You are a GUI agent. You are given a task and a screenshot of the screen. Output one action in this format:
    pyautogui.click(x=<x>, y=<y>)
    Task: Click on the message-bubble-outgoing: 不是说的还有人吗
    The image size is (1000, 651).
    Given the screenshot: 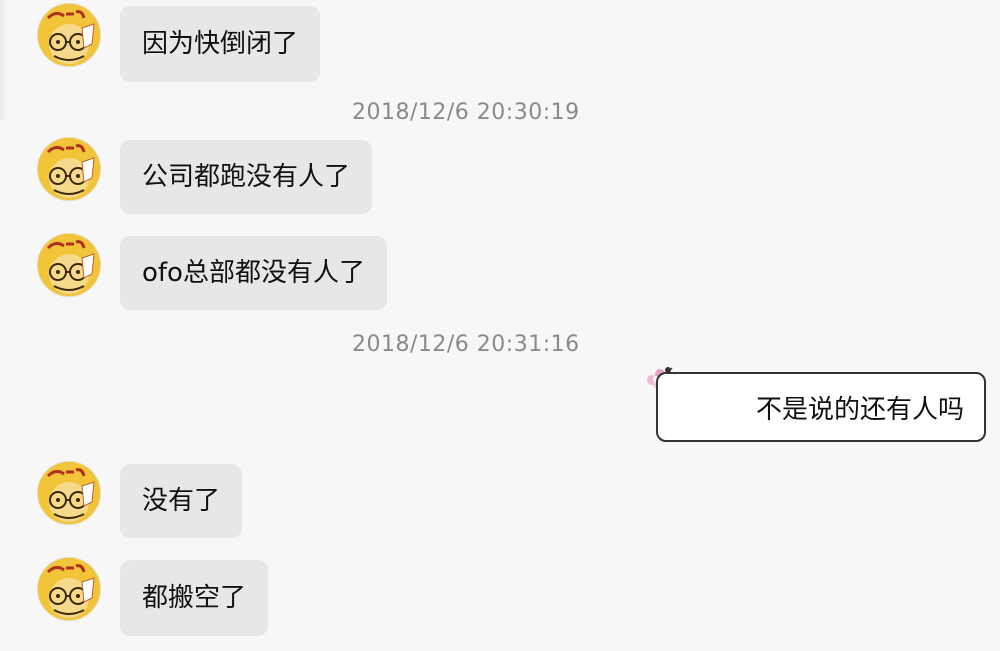 What is the action you would take?
    pyautogui.click(x=821, y=407)
    